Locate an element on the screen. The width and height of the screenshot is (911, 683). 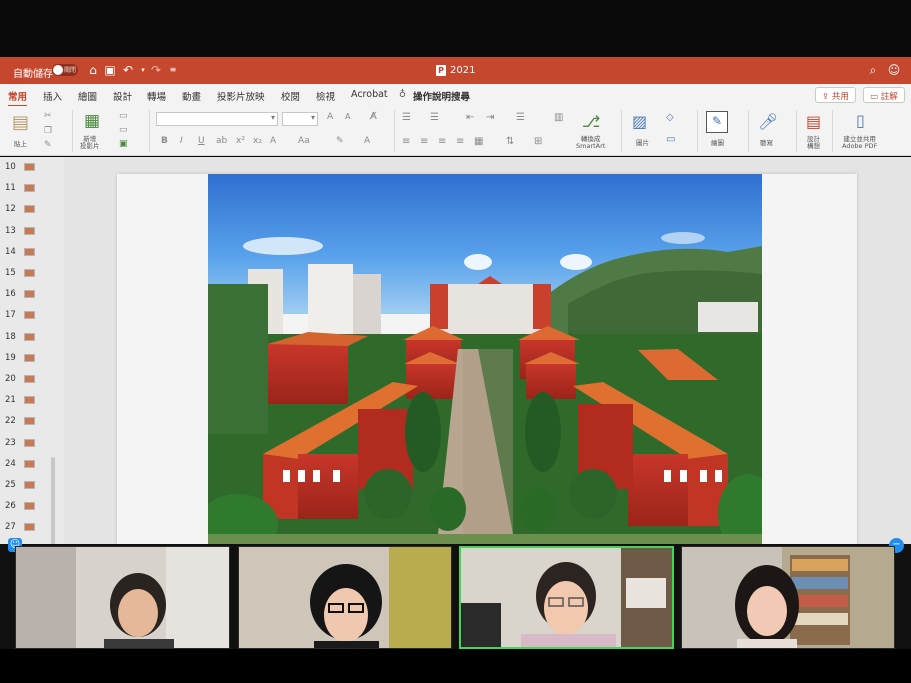
format-painter-icon: ✎ is located at coordinates (48, 145).